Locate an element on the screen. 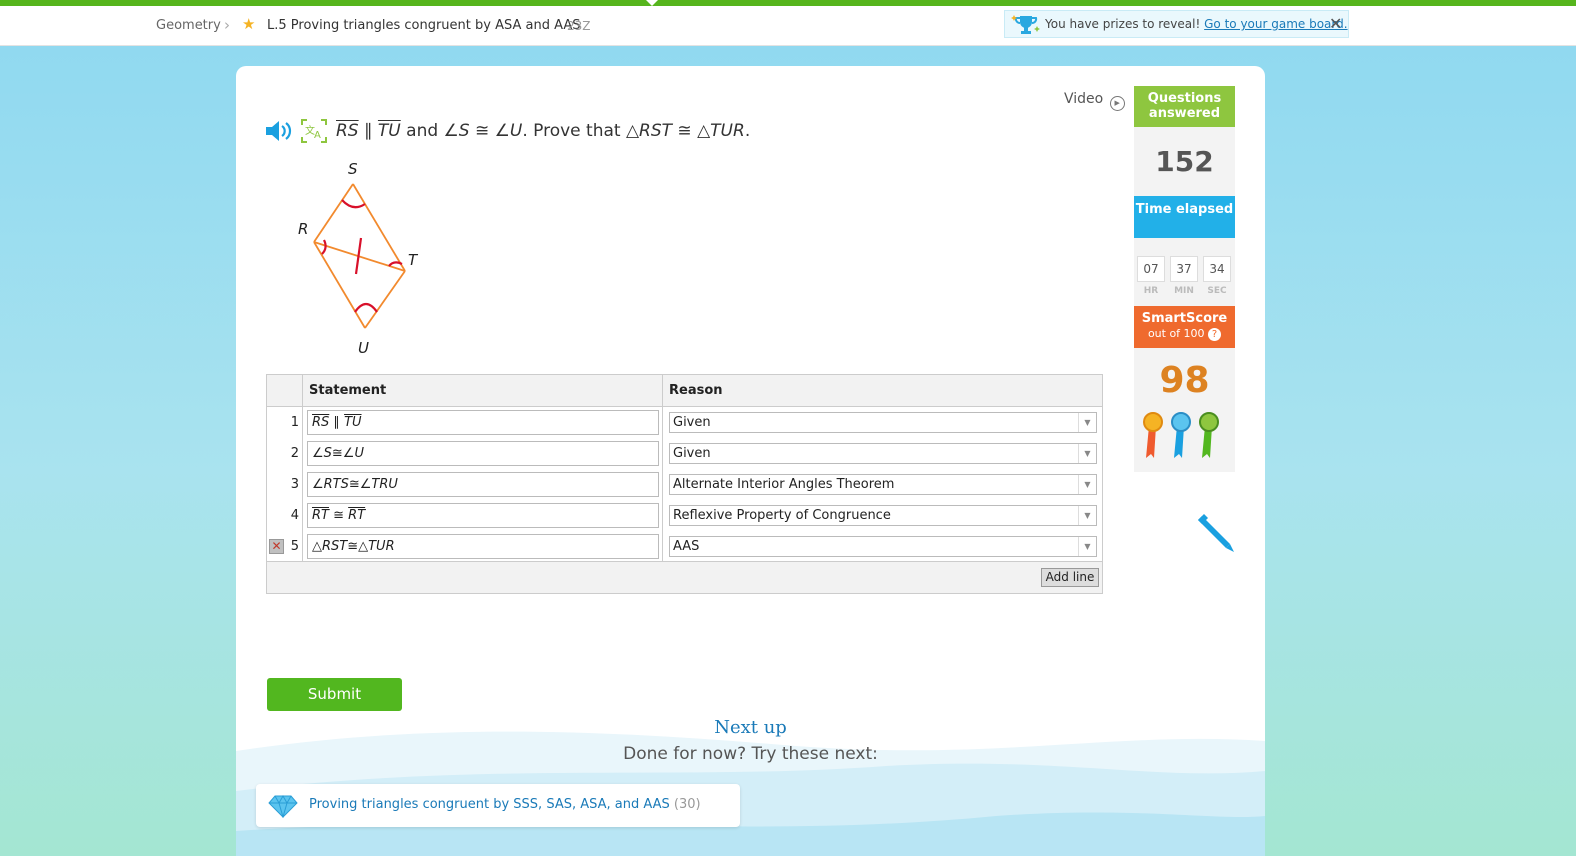  timer-seconds-label: SEC is located at coordinates (1217, 291).